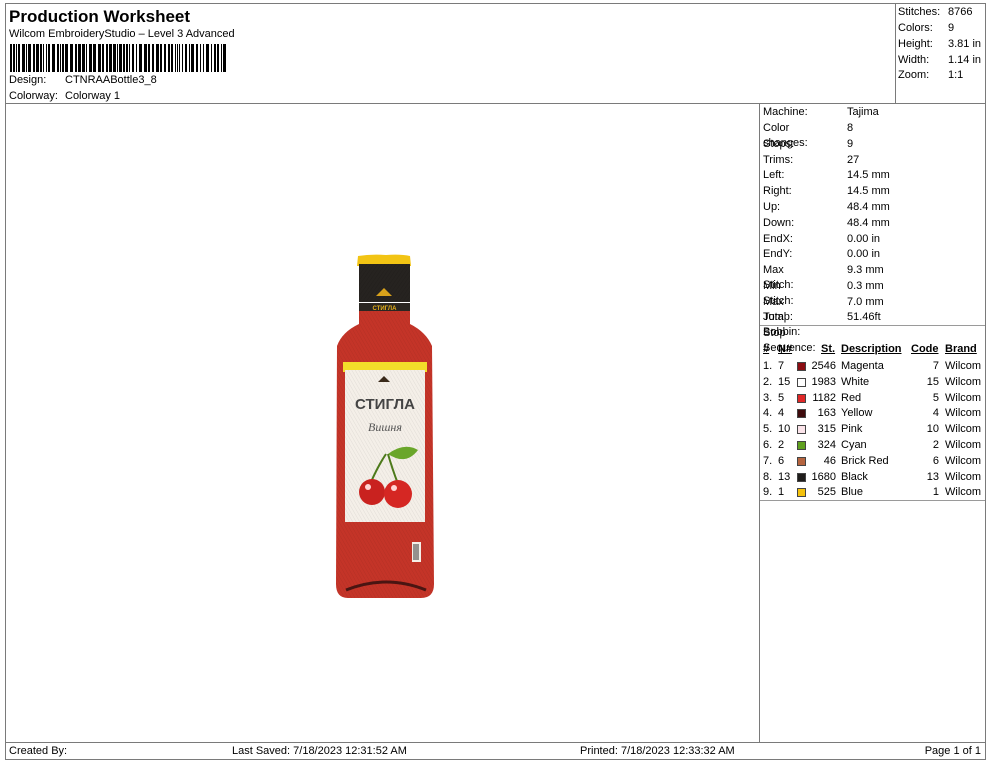  What do you see at coordinates (768, 476) in the screenshot?
I see `row-index: 8.` at bounding box center [768, 476].